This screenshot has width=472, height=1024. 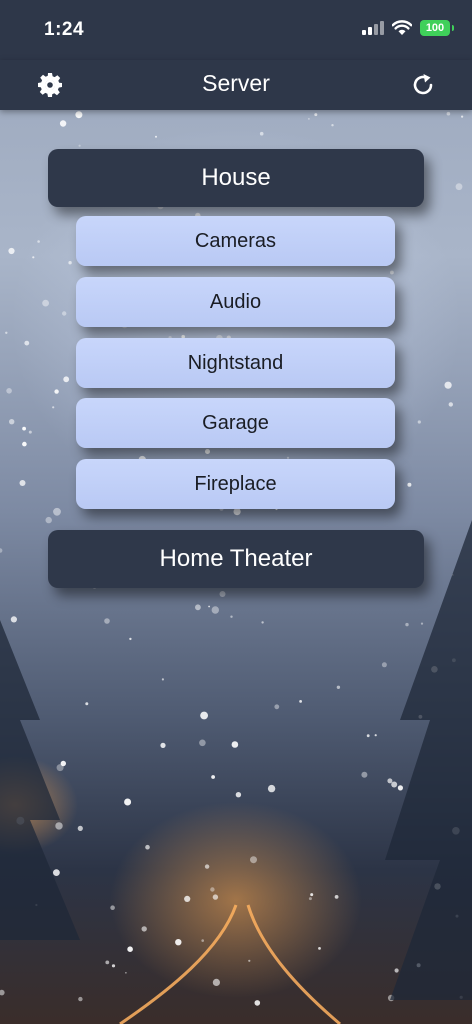 What do you see at coordinates (236, 178) in the screenshot?
I see `house-group-button: House` at bounding box center [236, 178].